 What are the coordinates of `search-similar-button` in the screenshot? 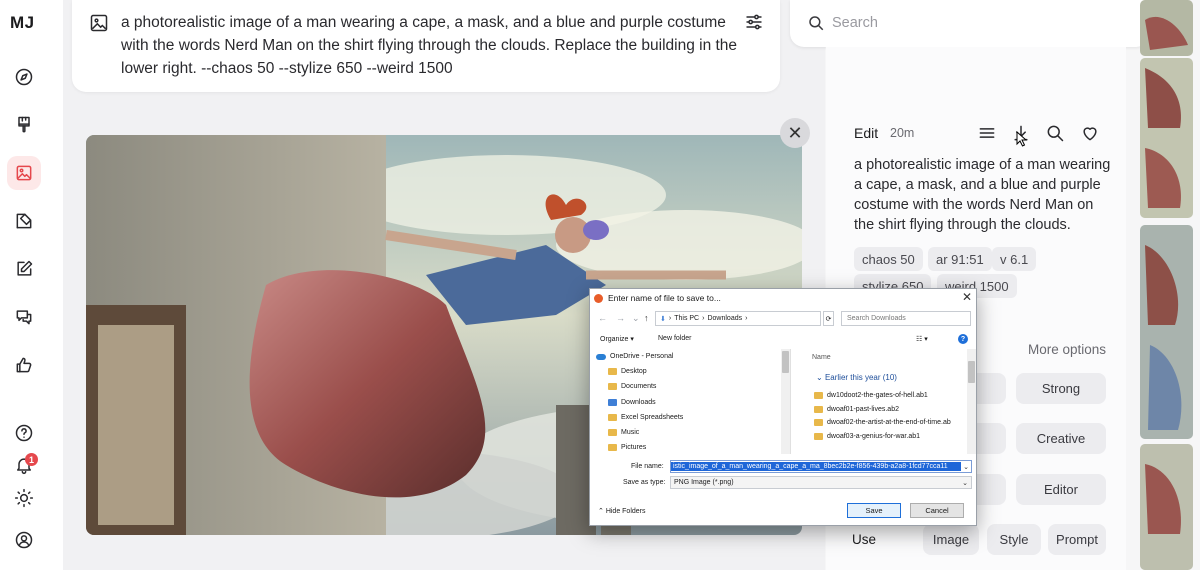 It's located at (1055, 133).